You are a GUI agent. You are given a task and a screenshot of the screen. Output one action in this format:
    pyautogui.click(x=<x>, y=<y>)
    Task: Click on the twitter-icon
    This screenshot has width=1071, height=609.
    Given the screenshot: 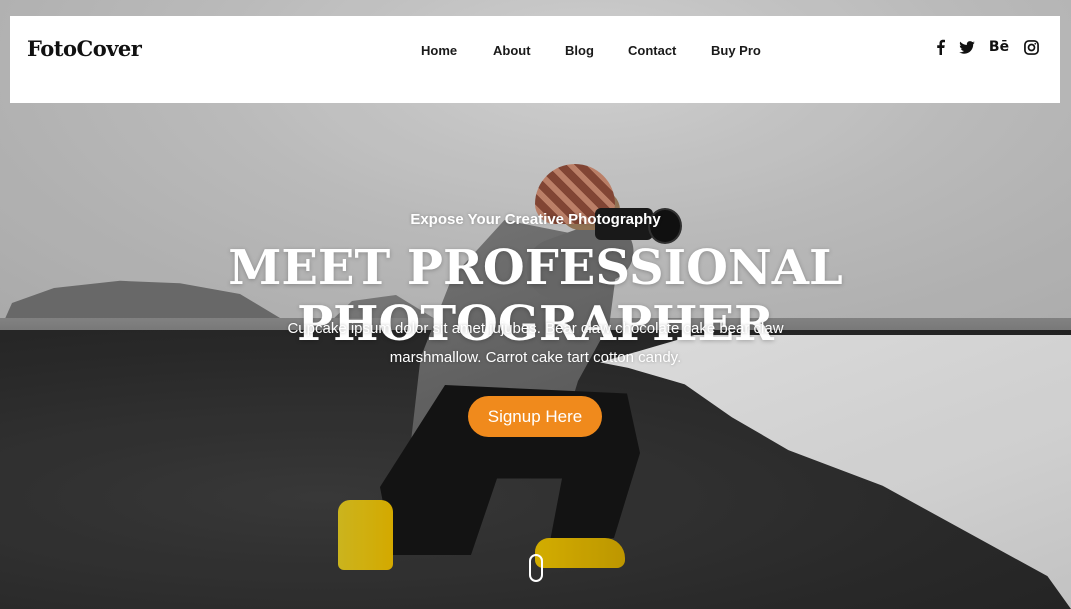 What is the action you would take?
    pyautogui.click(x=967, y=47)
    